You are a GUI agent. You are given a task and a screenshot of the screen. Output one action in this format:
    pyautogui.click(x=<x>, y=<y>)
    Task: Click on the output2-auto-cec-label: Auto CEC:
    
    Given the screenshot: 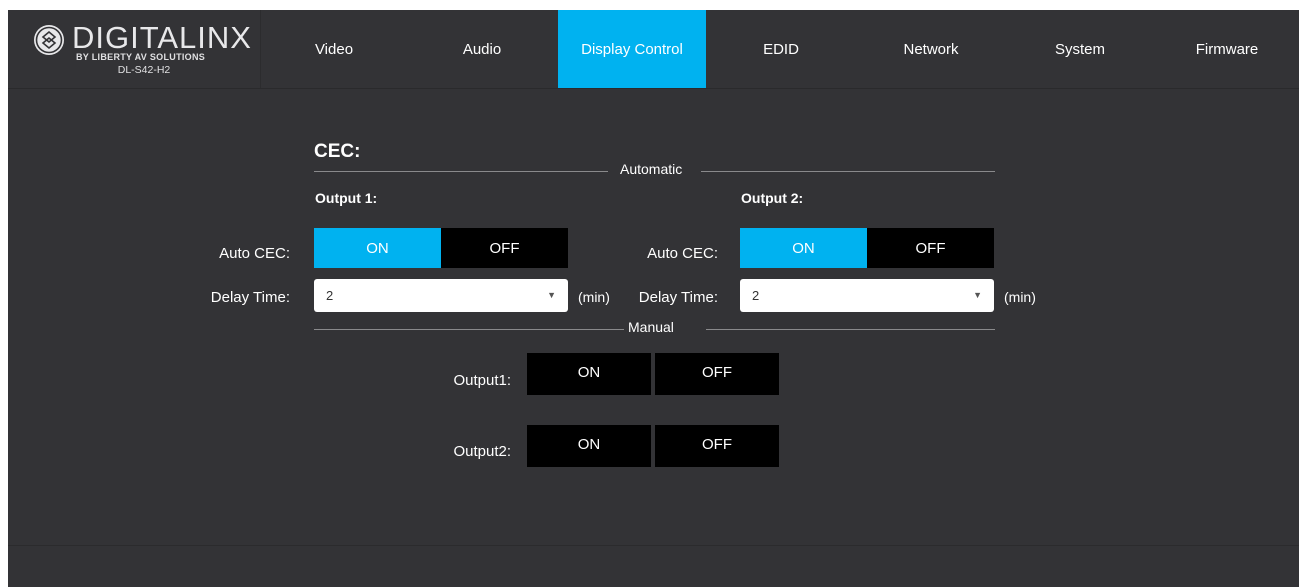 What is the action you would take?
    pyautogui.click(x=682, y=253)
    